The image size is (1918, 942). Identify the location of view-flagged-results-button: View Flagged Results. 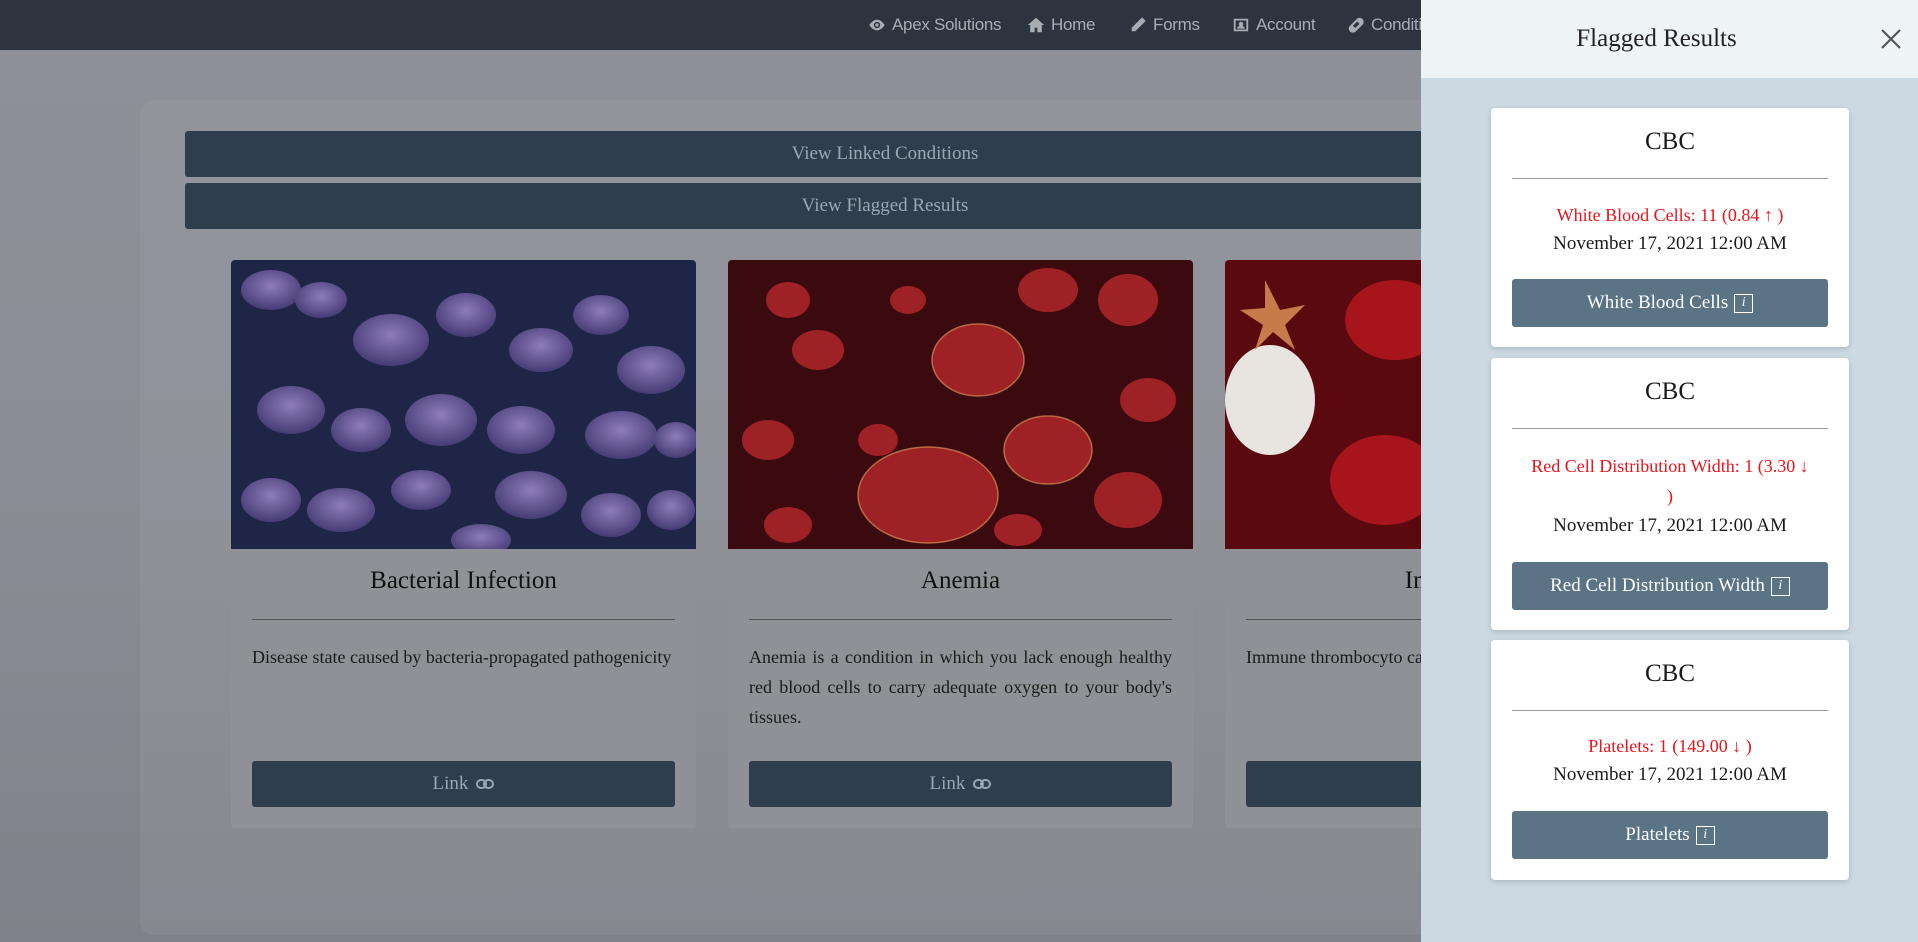
(885, 206).